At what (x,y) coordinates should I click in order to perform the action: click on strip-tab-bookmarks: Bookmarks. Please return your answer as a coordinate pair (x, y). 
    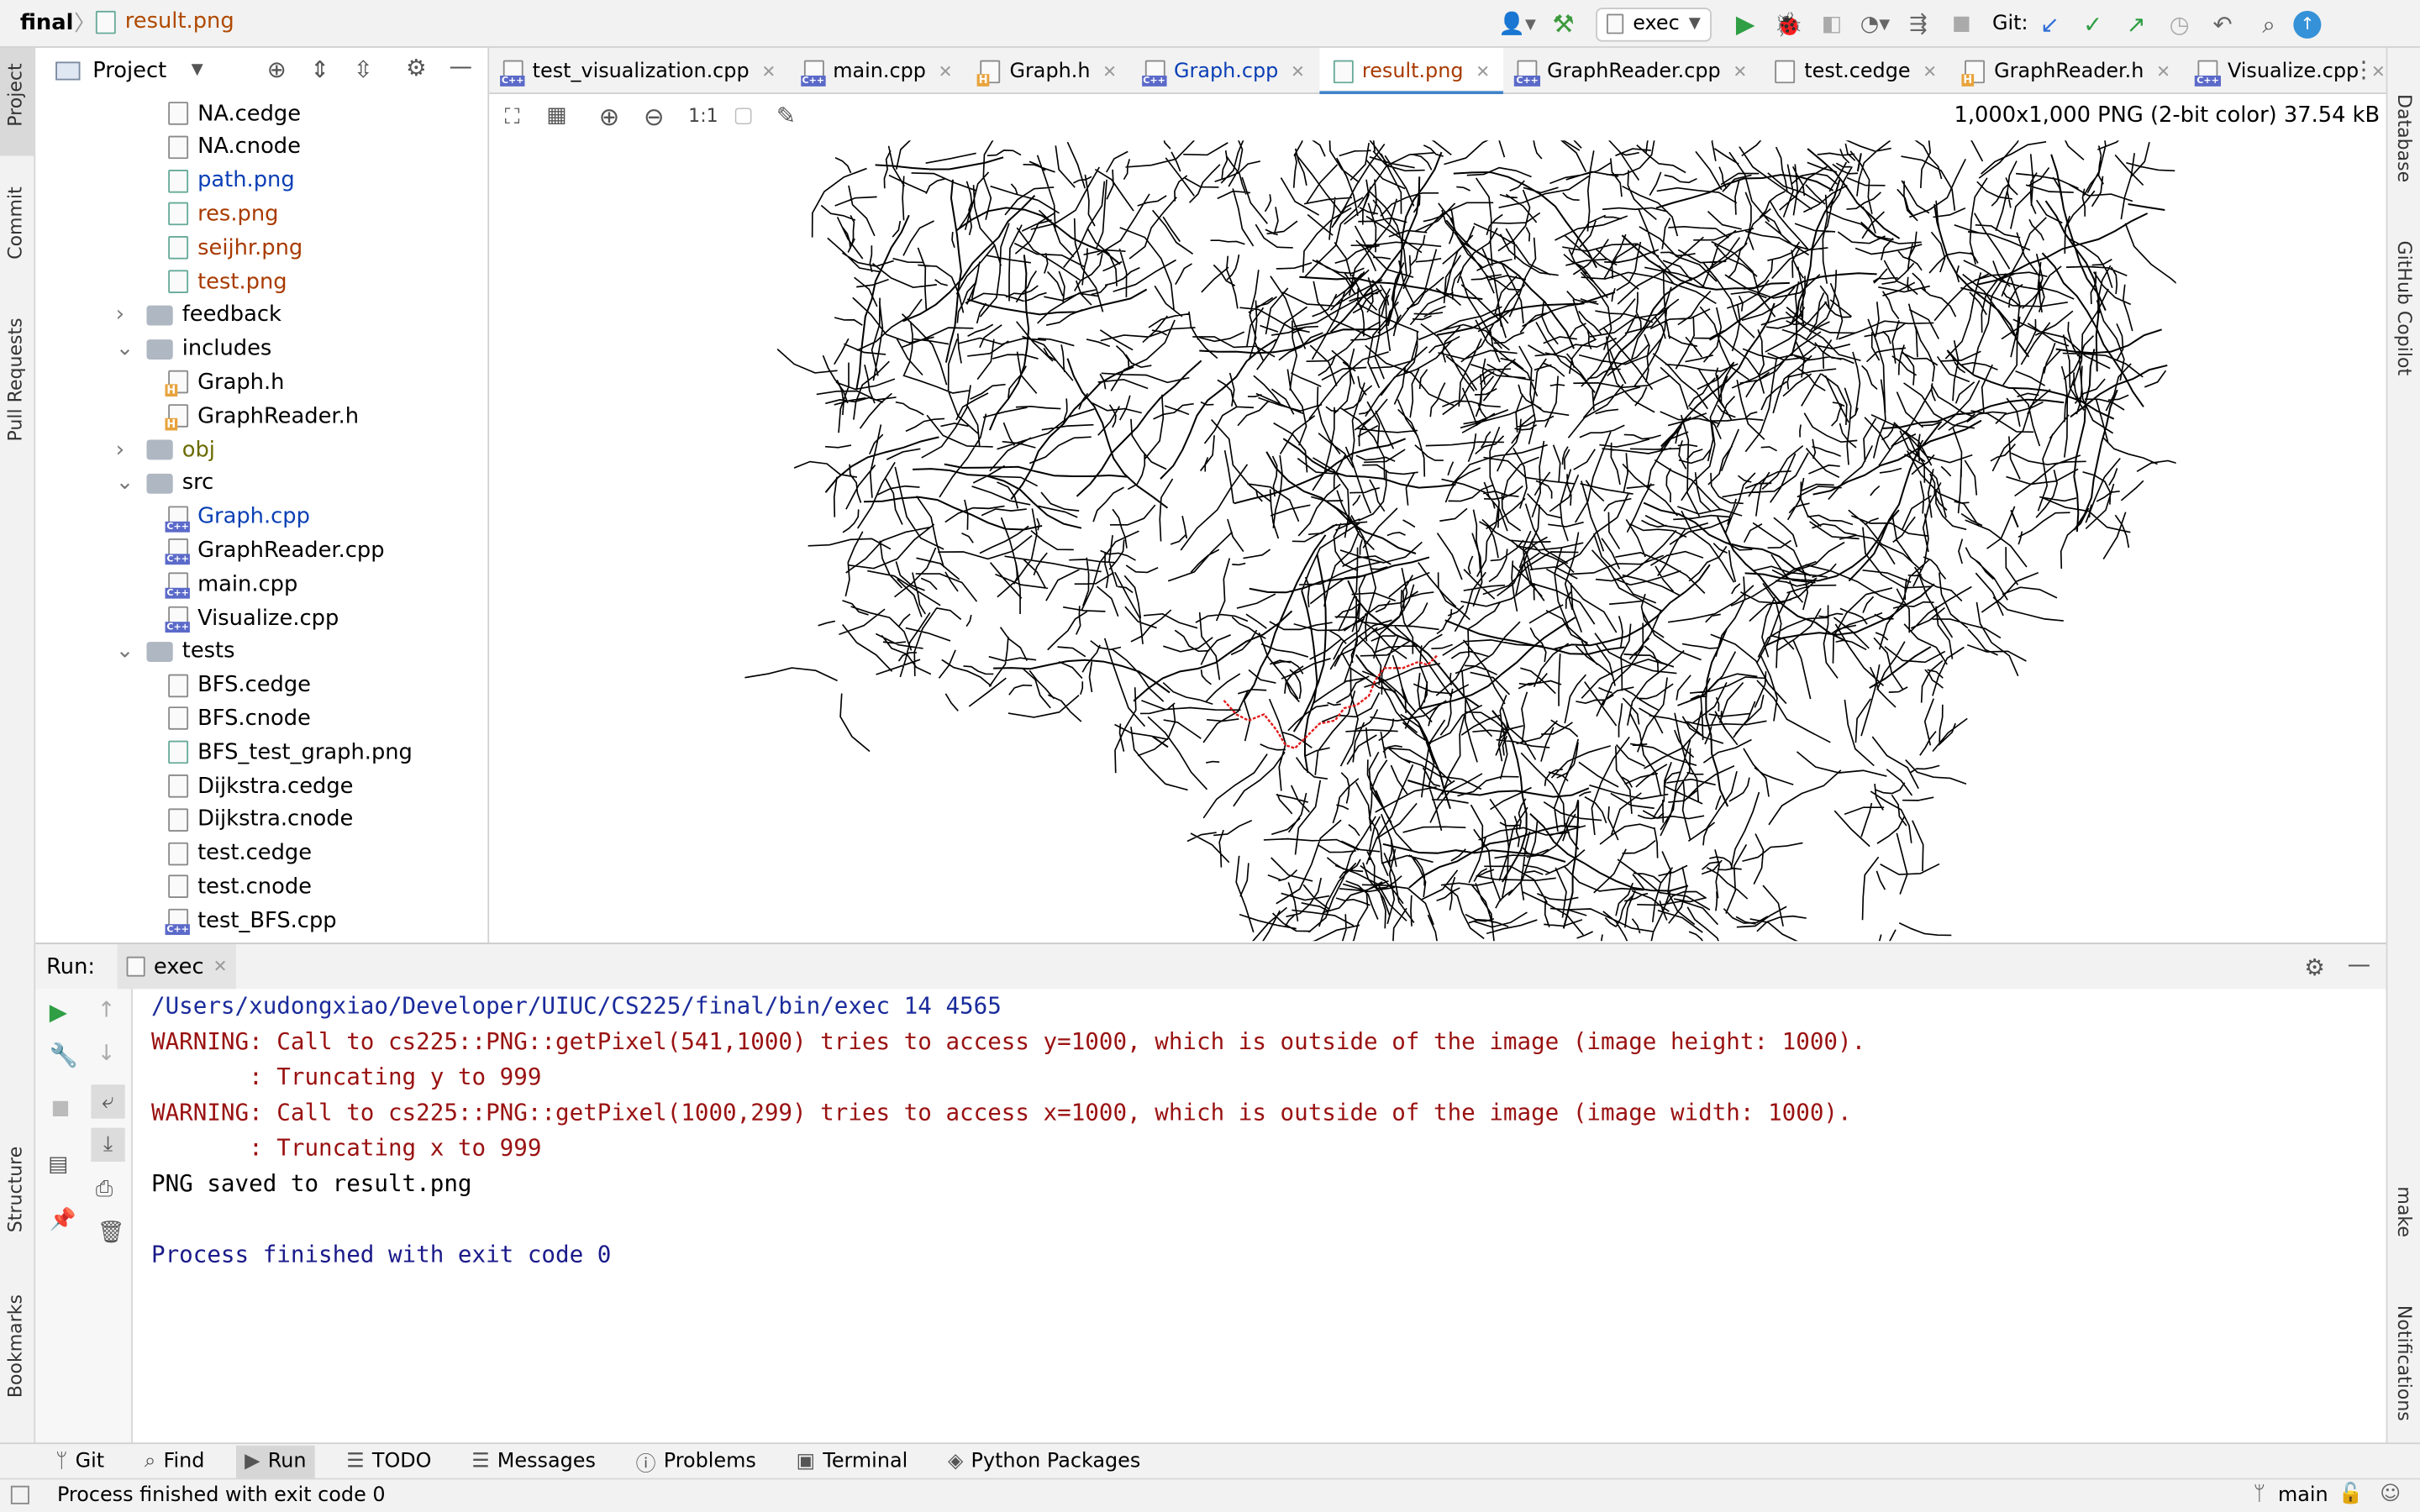
    Looking at the image, I should click on (16, 1346).